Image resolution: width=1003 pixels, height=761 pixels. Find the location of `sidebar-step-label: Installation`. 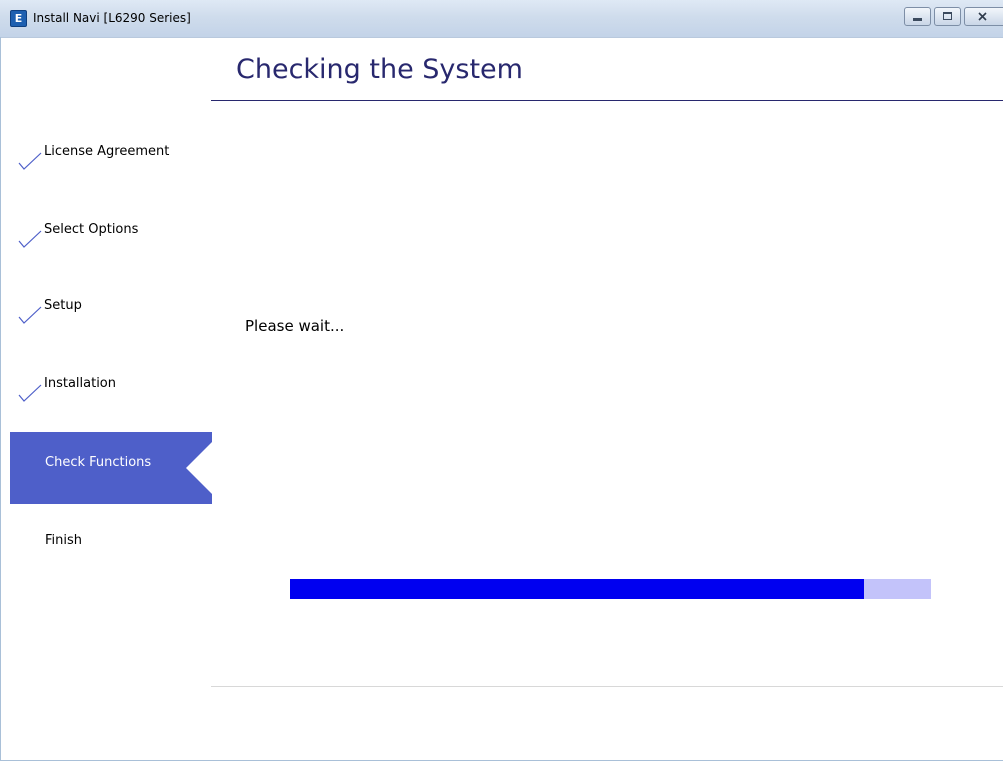

sidebar-step-label: Installation is located at coordinates (80, 383).